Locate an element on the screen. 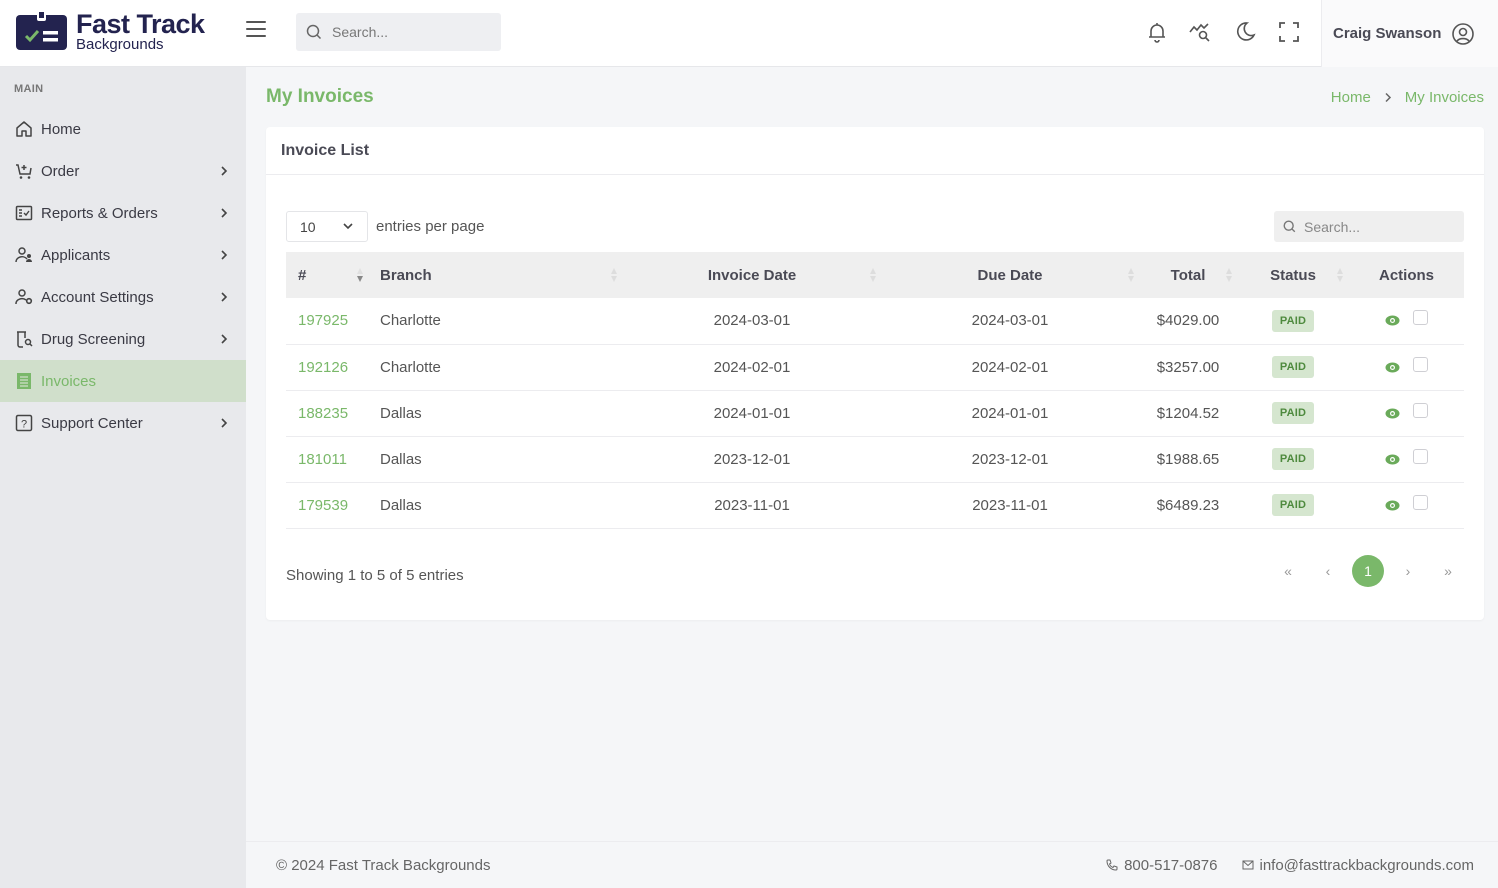 The height and width of the screenshot is (888, 1498). column-header-total: Total is located at coordinates (1188, 275).